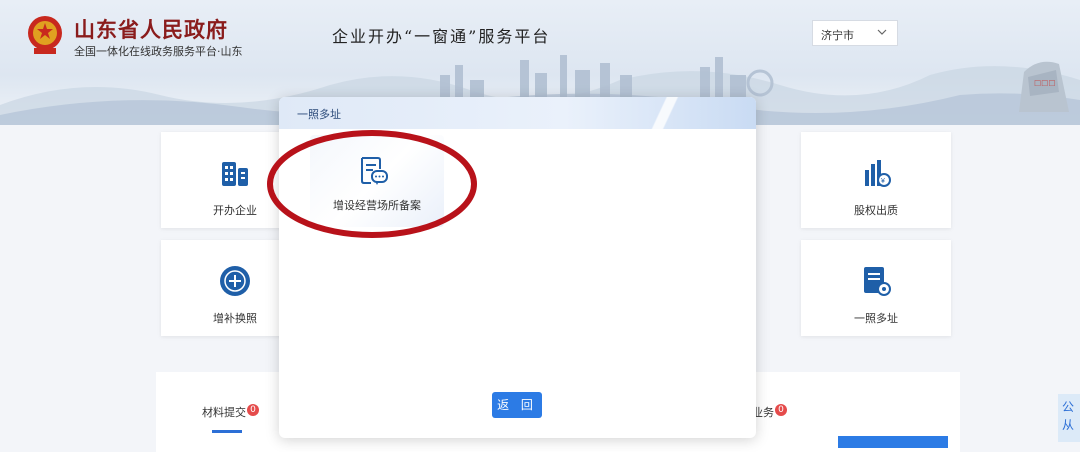 This screenshot has height=452, width=1080. What do you see at coordinates (517, 405) in the screenshot?
I see `back-button: 返 回` at bounding box center [517, 405].